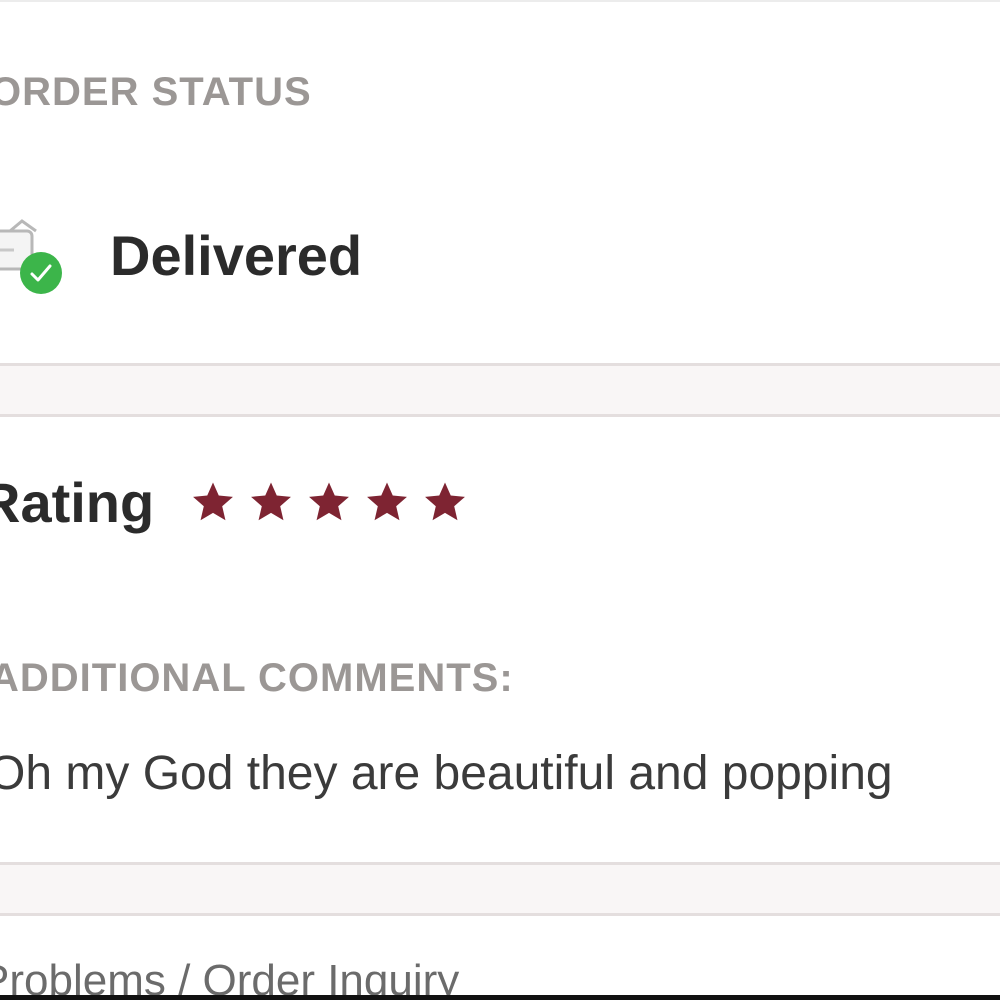 Image resolution: width=1000 pixels, height=1000 pixels. I want to click on comment-text: Oh my God they are beautiful and popping, so click(446, 773).